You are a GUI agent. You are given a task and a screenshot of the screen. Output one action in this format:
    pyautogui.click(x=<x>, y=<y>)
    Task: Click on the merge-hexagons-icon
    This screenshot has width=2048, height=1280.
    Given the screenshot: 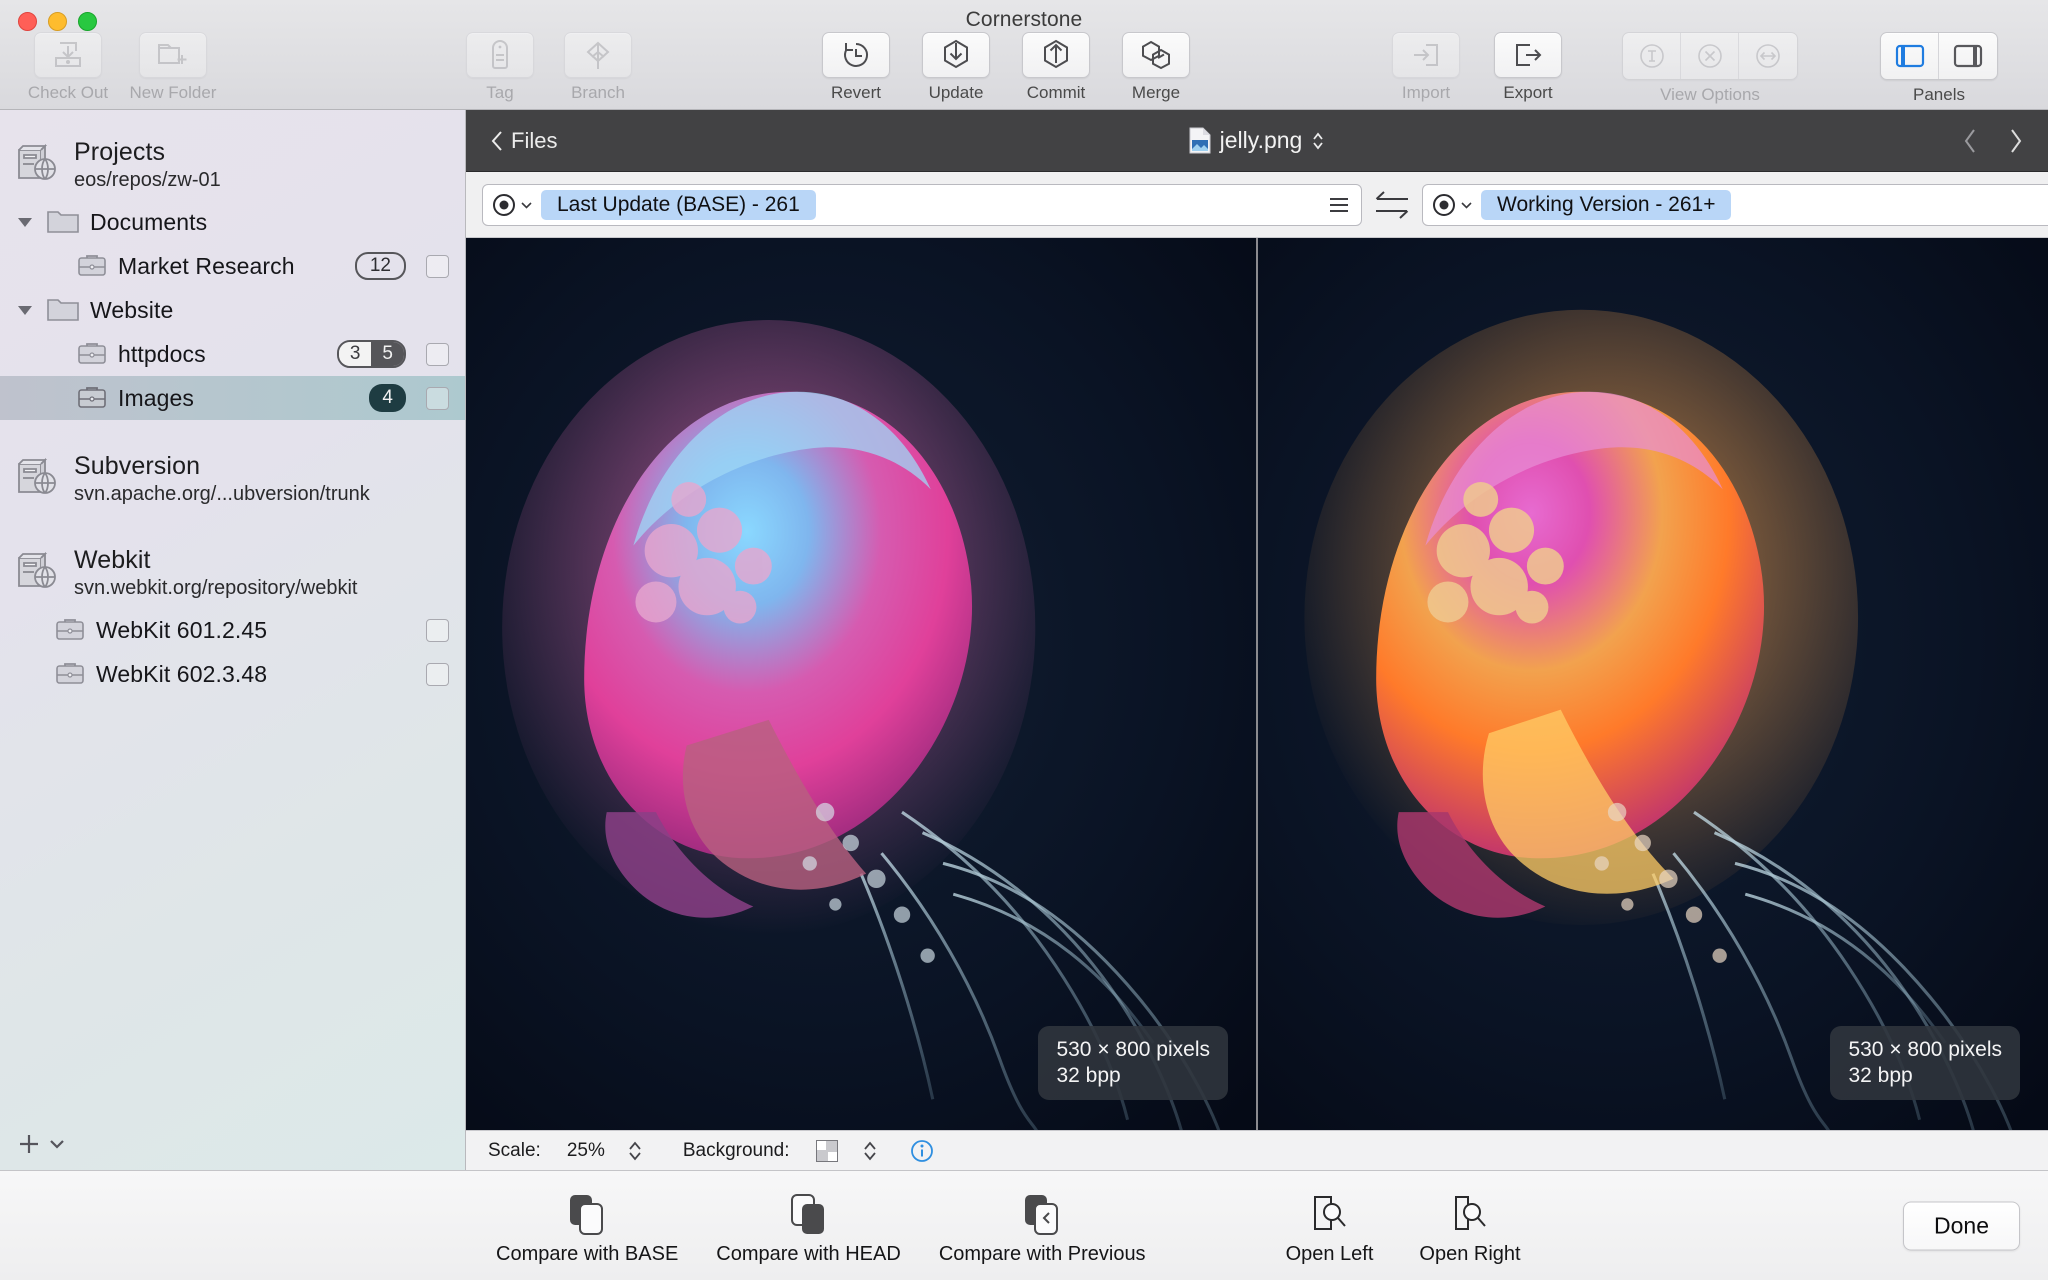 What is the action you would take?
    pyautogui.click(x=1156, y=55)
    